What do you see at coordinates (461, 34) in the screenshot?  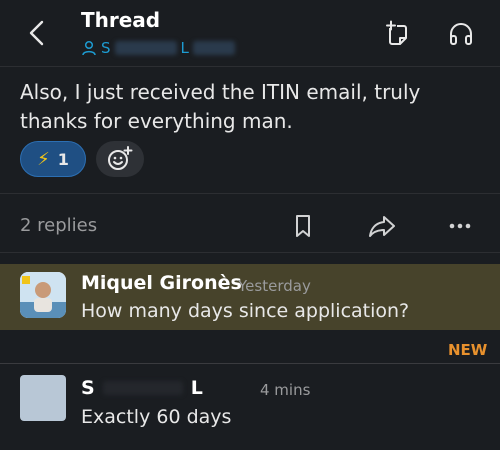 I see `headphones-icon` at bounding box center [461, 34].